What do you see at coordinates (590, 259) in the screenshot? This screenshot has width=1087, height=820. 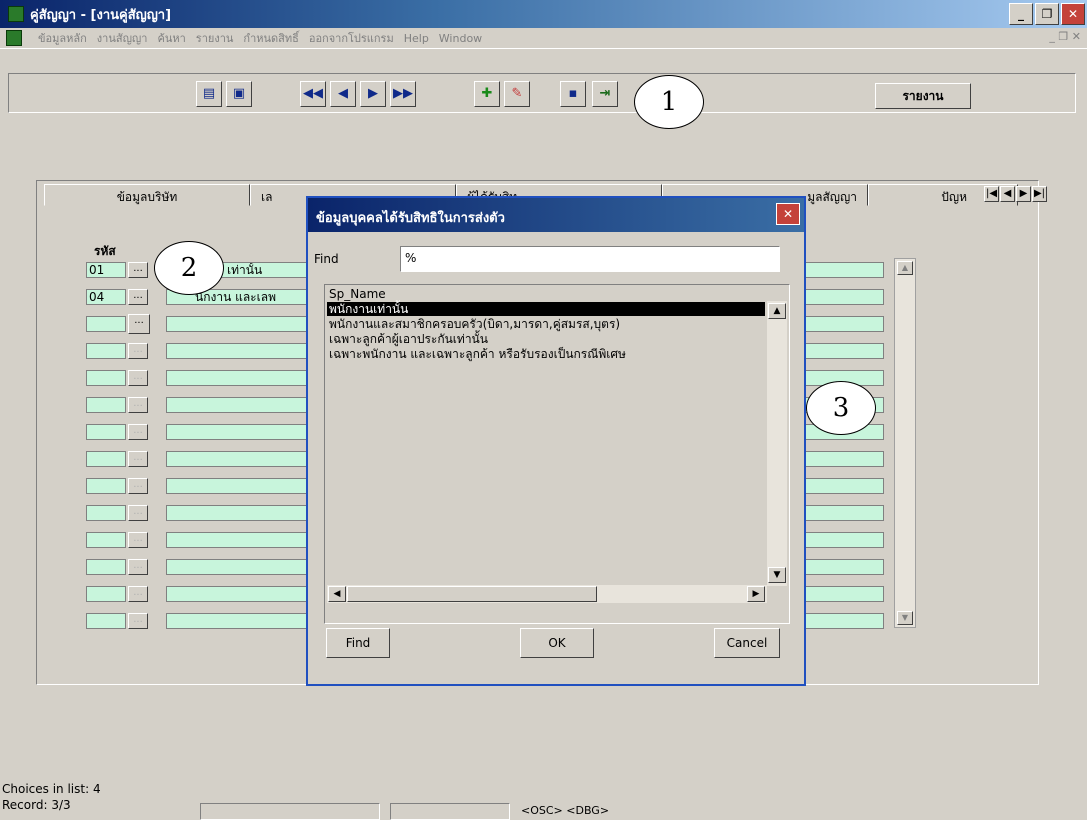 I see `find-input: %` at bounding box center [590, 259].